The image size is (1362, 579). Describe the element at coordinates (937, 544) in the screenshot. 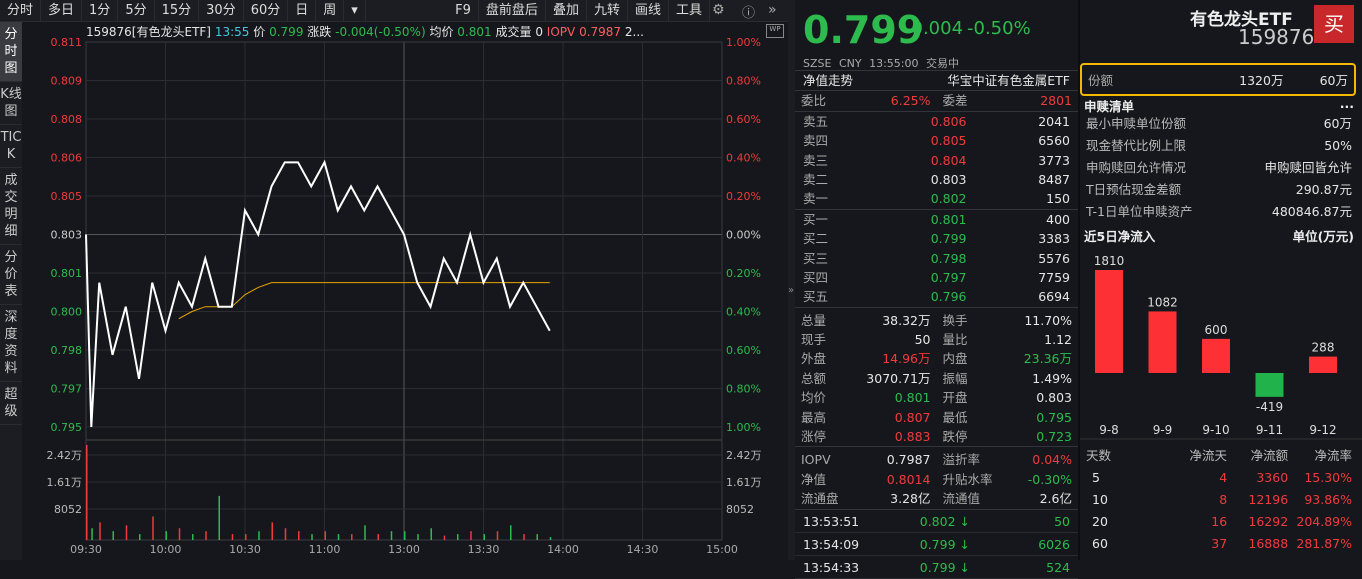

I see `tick-price: 0.799` at that location.